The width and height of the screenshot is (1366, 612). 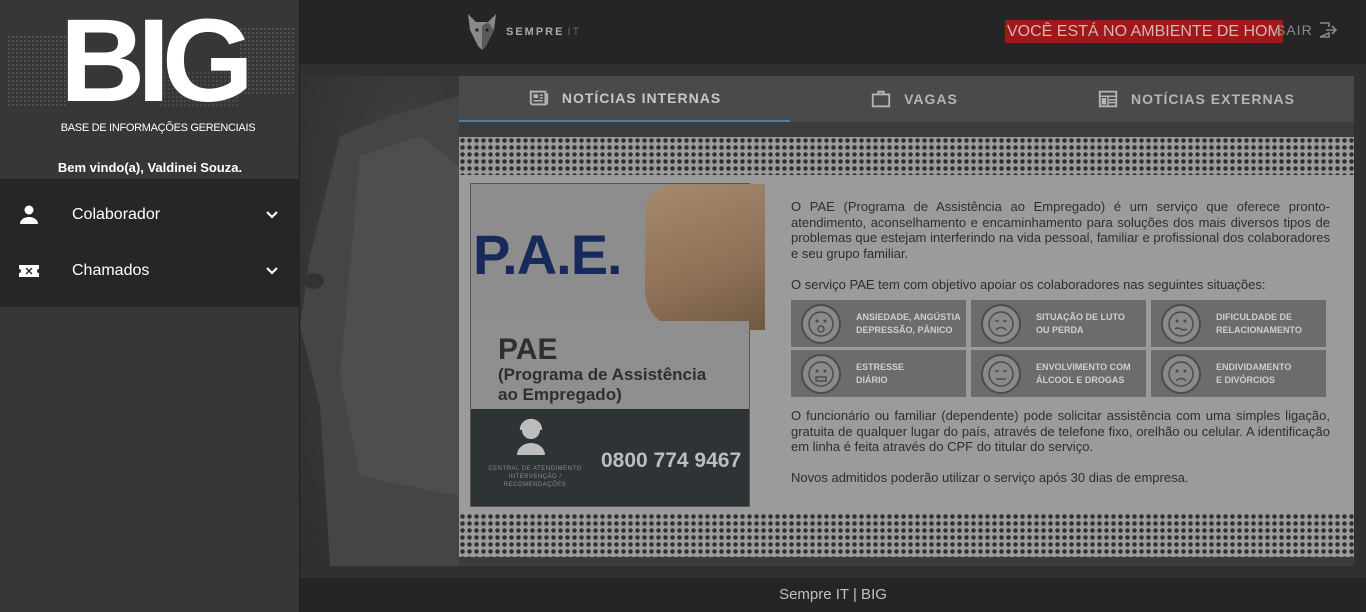 I want to click on worried-face-icon, so click(x=1181, y=323).